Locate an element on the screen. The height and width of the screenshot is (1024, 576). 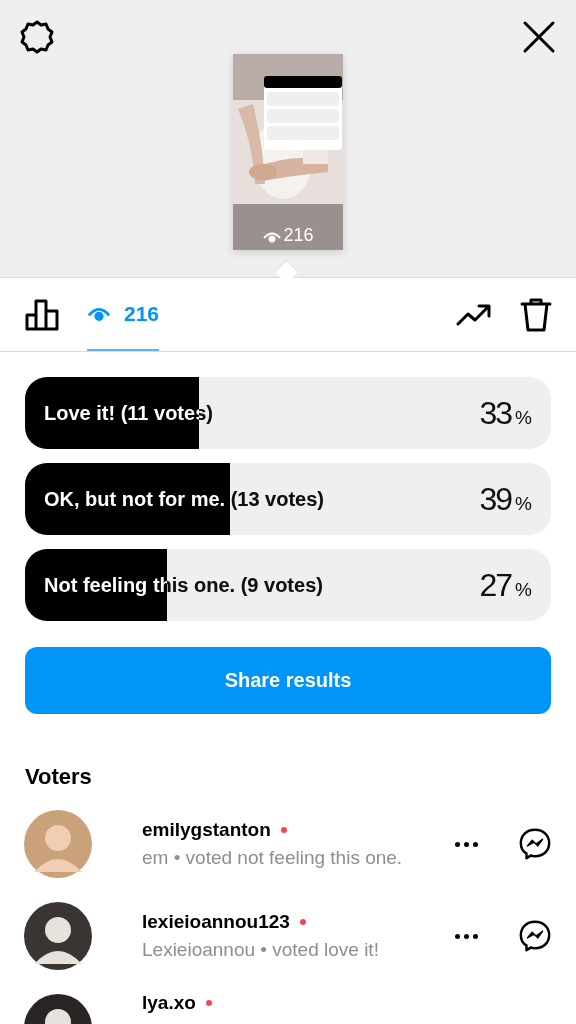
percent-value: 27% is located at coordinates (505, 585).